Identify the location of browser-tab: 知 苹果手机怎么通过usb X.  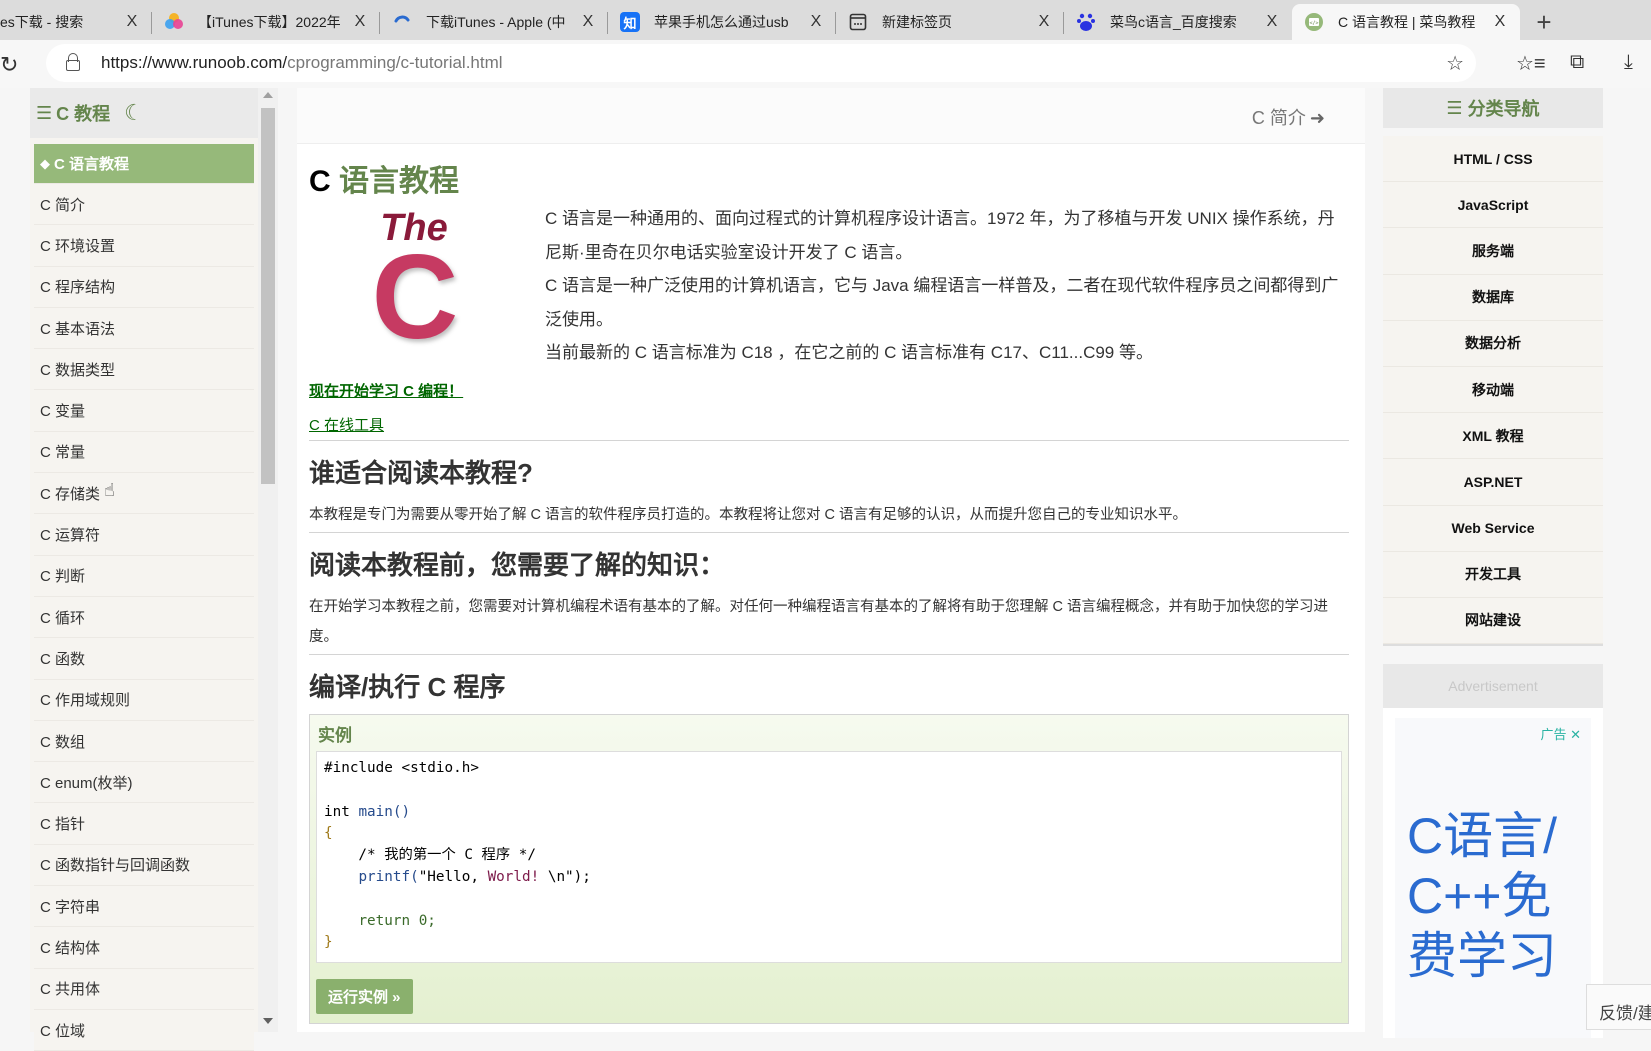
(722, 22).